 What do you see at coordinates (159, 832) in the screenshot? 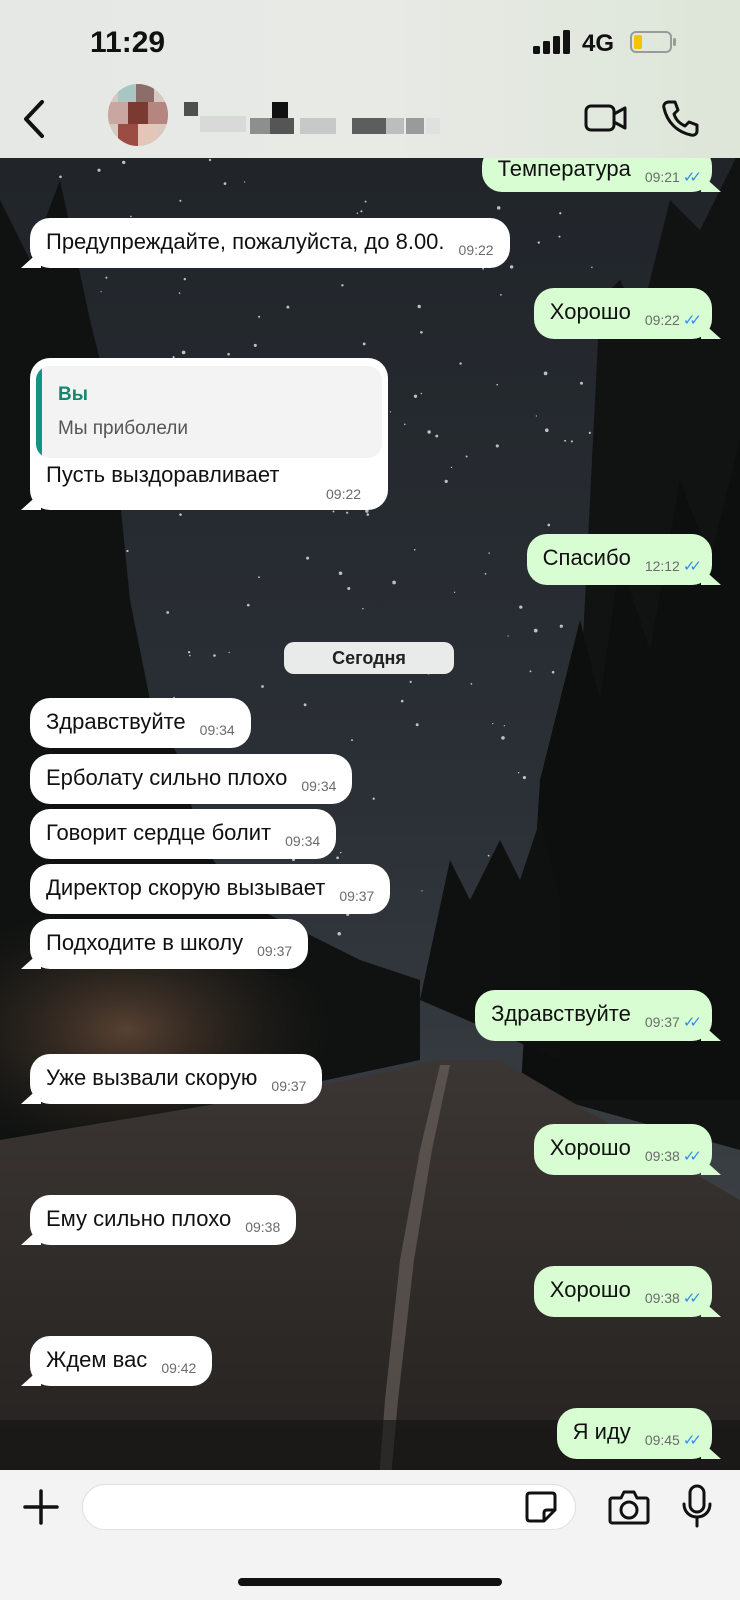
I see `message-text: Говорит сердце болит` at bounding box center [159, 832].